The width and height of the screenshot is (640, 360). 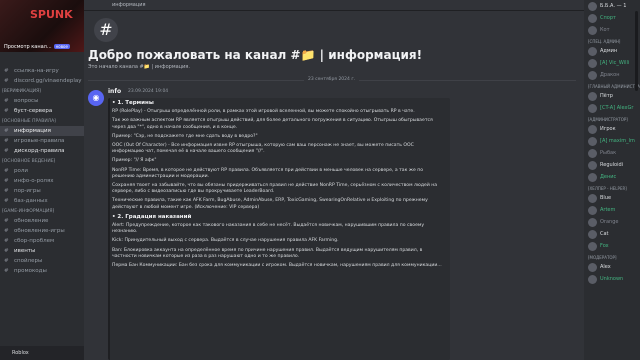 I want to click on channel-label: роли, so click(x=21, y=171).